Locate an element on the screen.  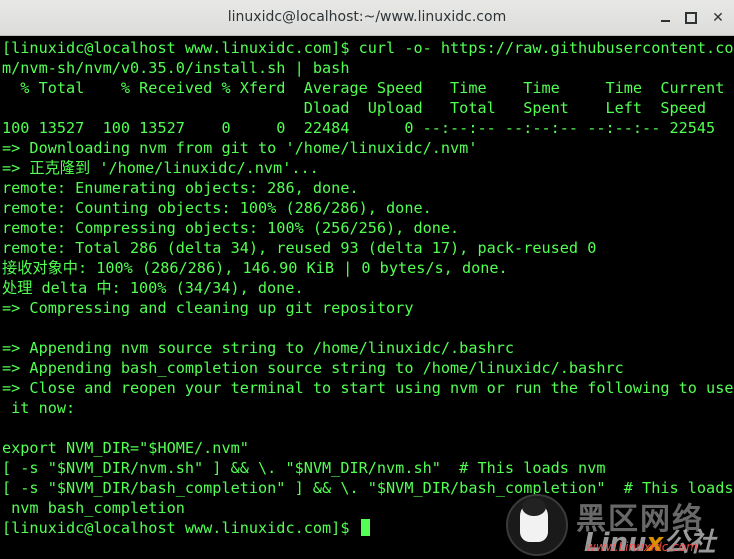
terminal-line: 处理 delta 中: 100% (34/34), done. is located at coordinates (153, 288).